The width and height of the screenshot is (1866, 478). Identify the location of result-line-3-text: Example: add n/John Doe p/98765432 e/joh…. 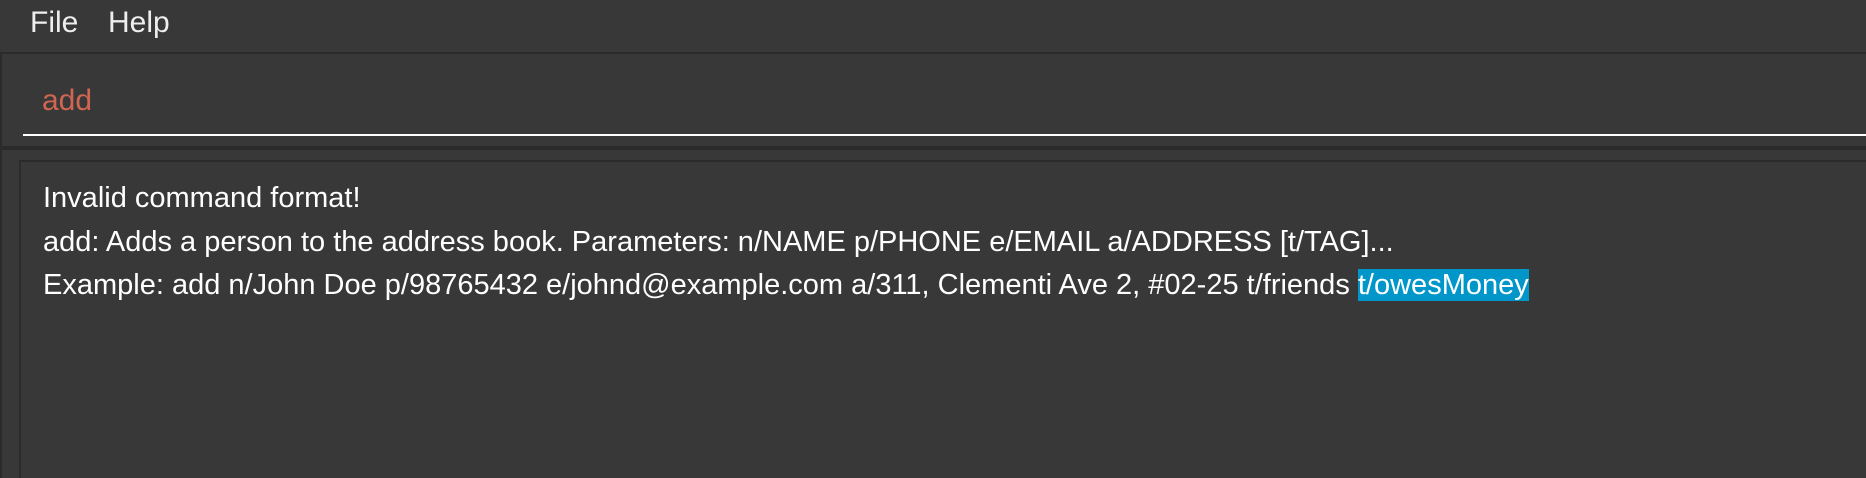
(700, 285).